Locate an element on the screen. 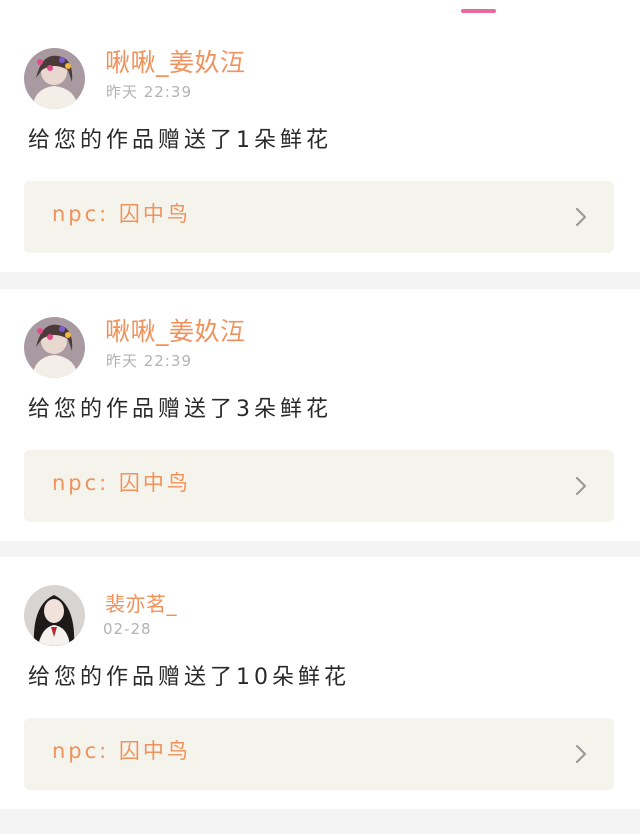  gift-message: 给您的作品赠送了10朵鲜花 is located at coordinates (189, 677).